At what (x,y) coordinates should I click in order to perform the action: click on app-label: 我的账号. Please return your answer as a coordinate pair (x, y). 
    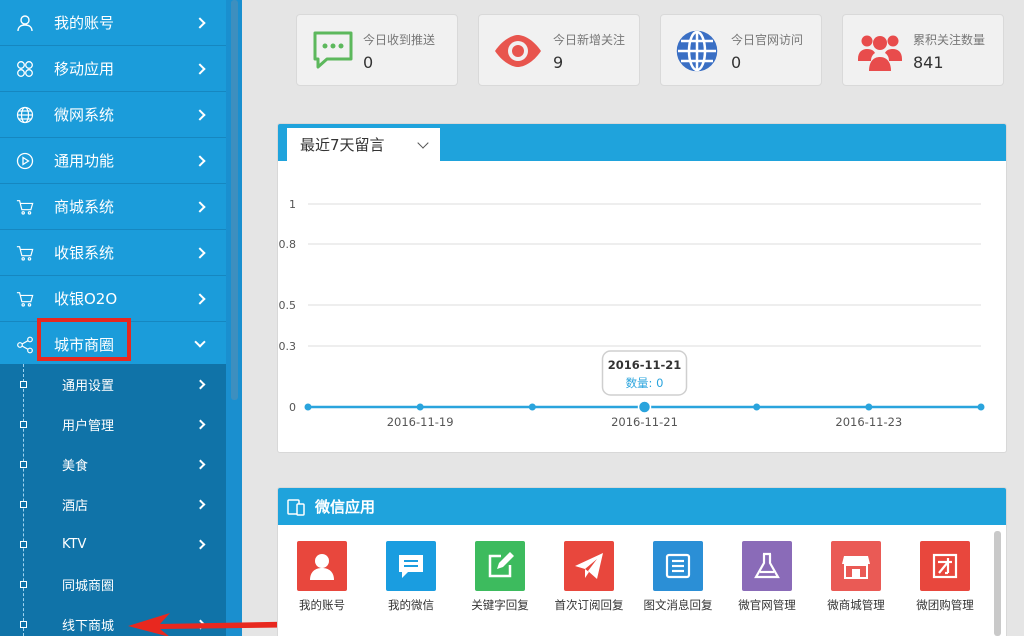
    Looking at the image, I should click on (322, 605).